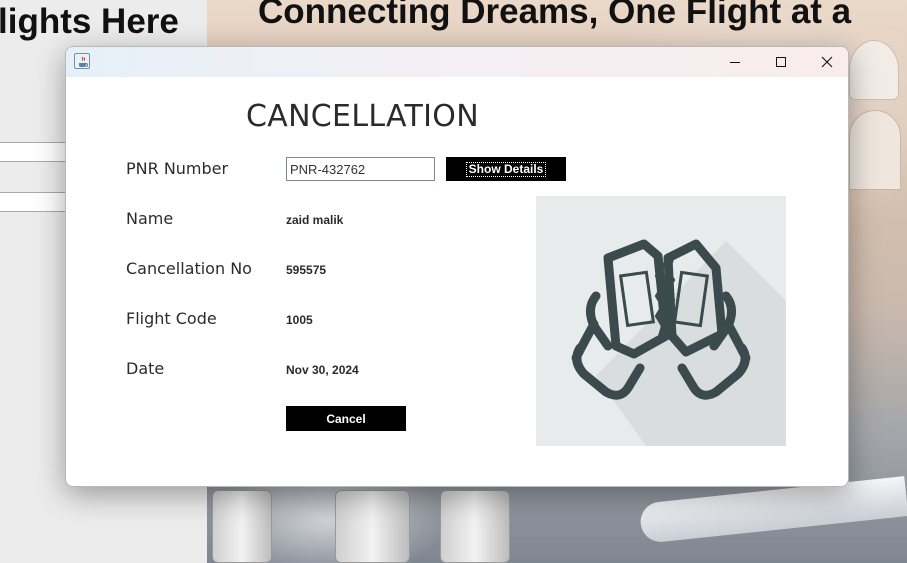  I want to click on maximize-button, so click(781, 62).